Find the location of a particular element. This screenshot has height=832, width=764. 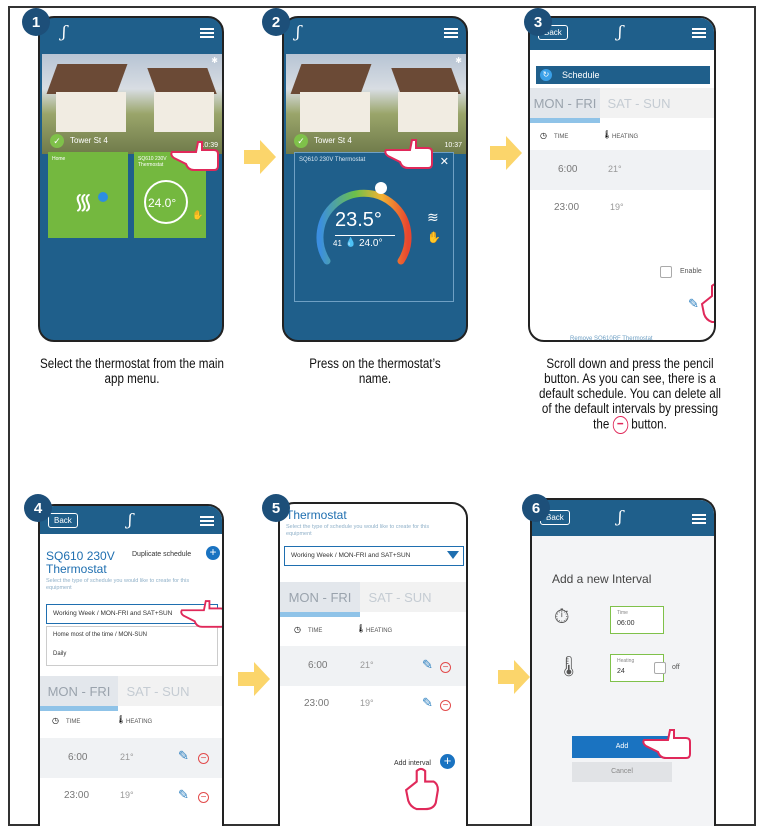

step-5-badge: 5 is located at coordinates (276, 508).